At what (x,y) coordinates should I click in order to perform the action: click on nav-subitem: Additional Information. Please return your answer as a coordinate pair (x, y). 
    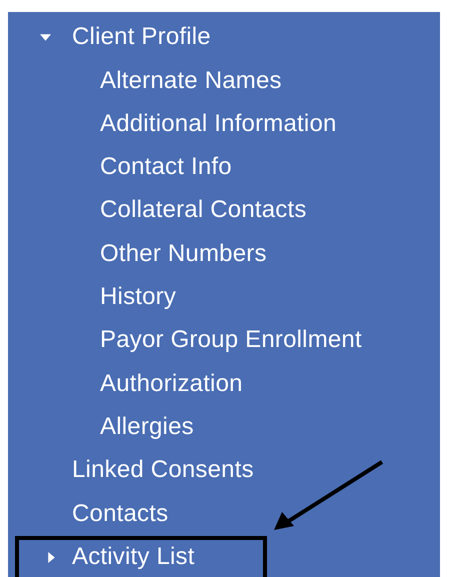
    Looking at the image, I should click on (218, 124).